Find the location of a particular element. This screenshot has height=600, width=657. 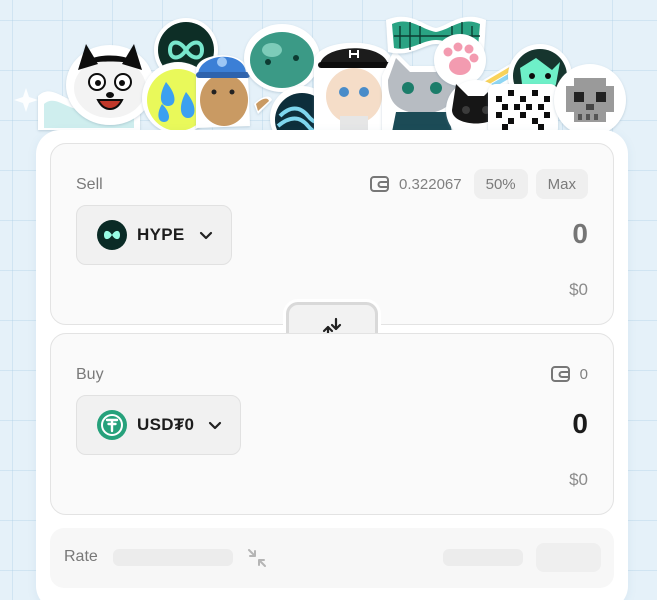

max-button: Max is located at coordinates (561, 184).